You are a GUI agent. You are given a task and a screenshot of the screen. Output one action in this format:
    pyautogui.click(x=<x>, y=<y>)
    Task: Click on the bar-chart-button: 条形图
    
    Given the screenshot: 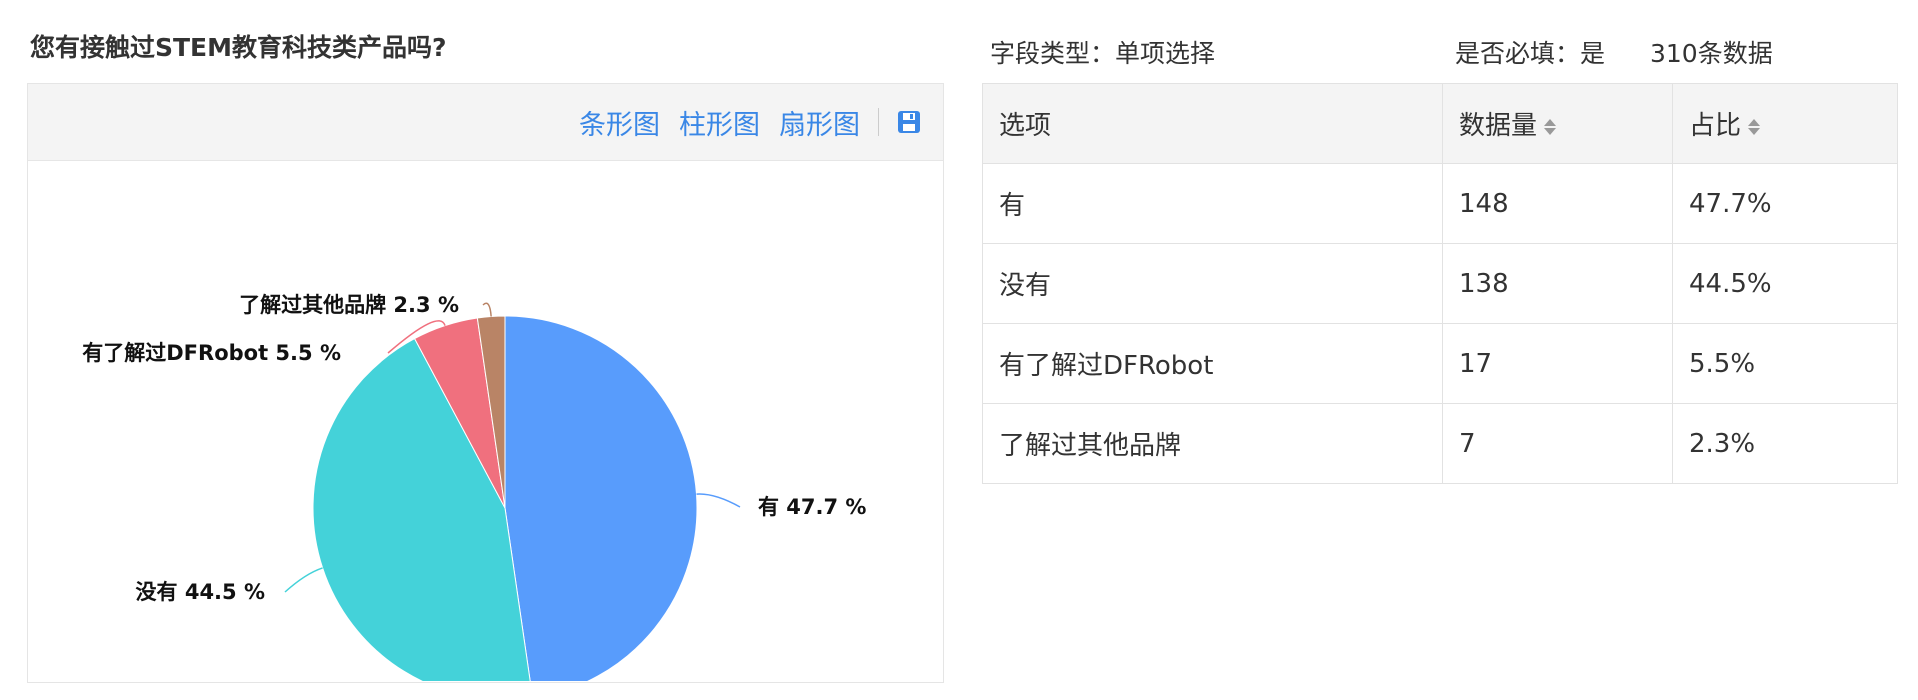 What is the action you would take?
    pyautogui.click(x=619, y=122)
    